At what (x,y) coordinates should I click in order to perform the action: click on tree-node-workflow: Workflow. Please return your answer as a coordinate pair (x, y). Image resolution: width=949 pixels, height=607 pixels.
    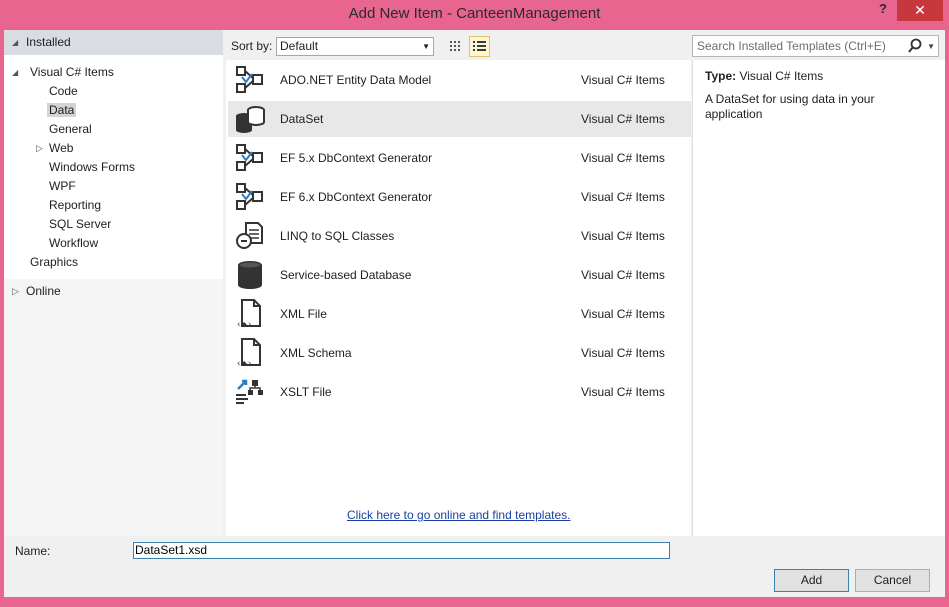
    Looking at the image, I should click on (73, 243).